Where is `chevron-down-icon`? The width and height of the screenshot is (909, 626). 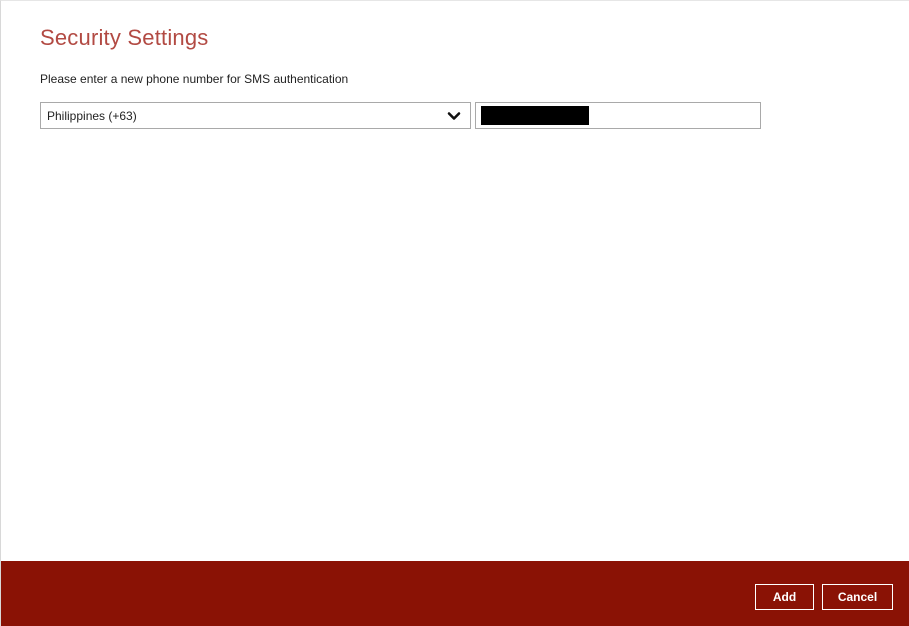 chevron-down-icon is located at coordinates (454, 116).